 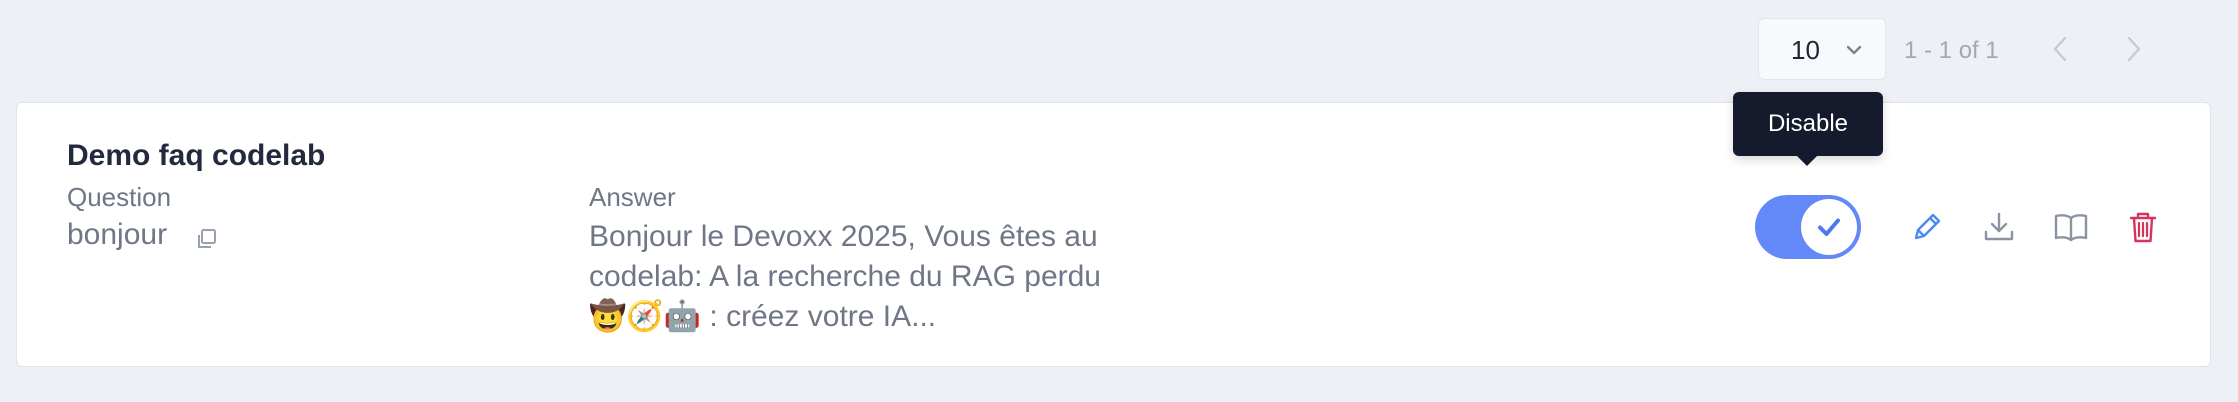 What do you see at coordinates (2061, 49) in the screenshot?
I see `previous-page-button` at bounding box center [2061, 49].